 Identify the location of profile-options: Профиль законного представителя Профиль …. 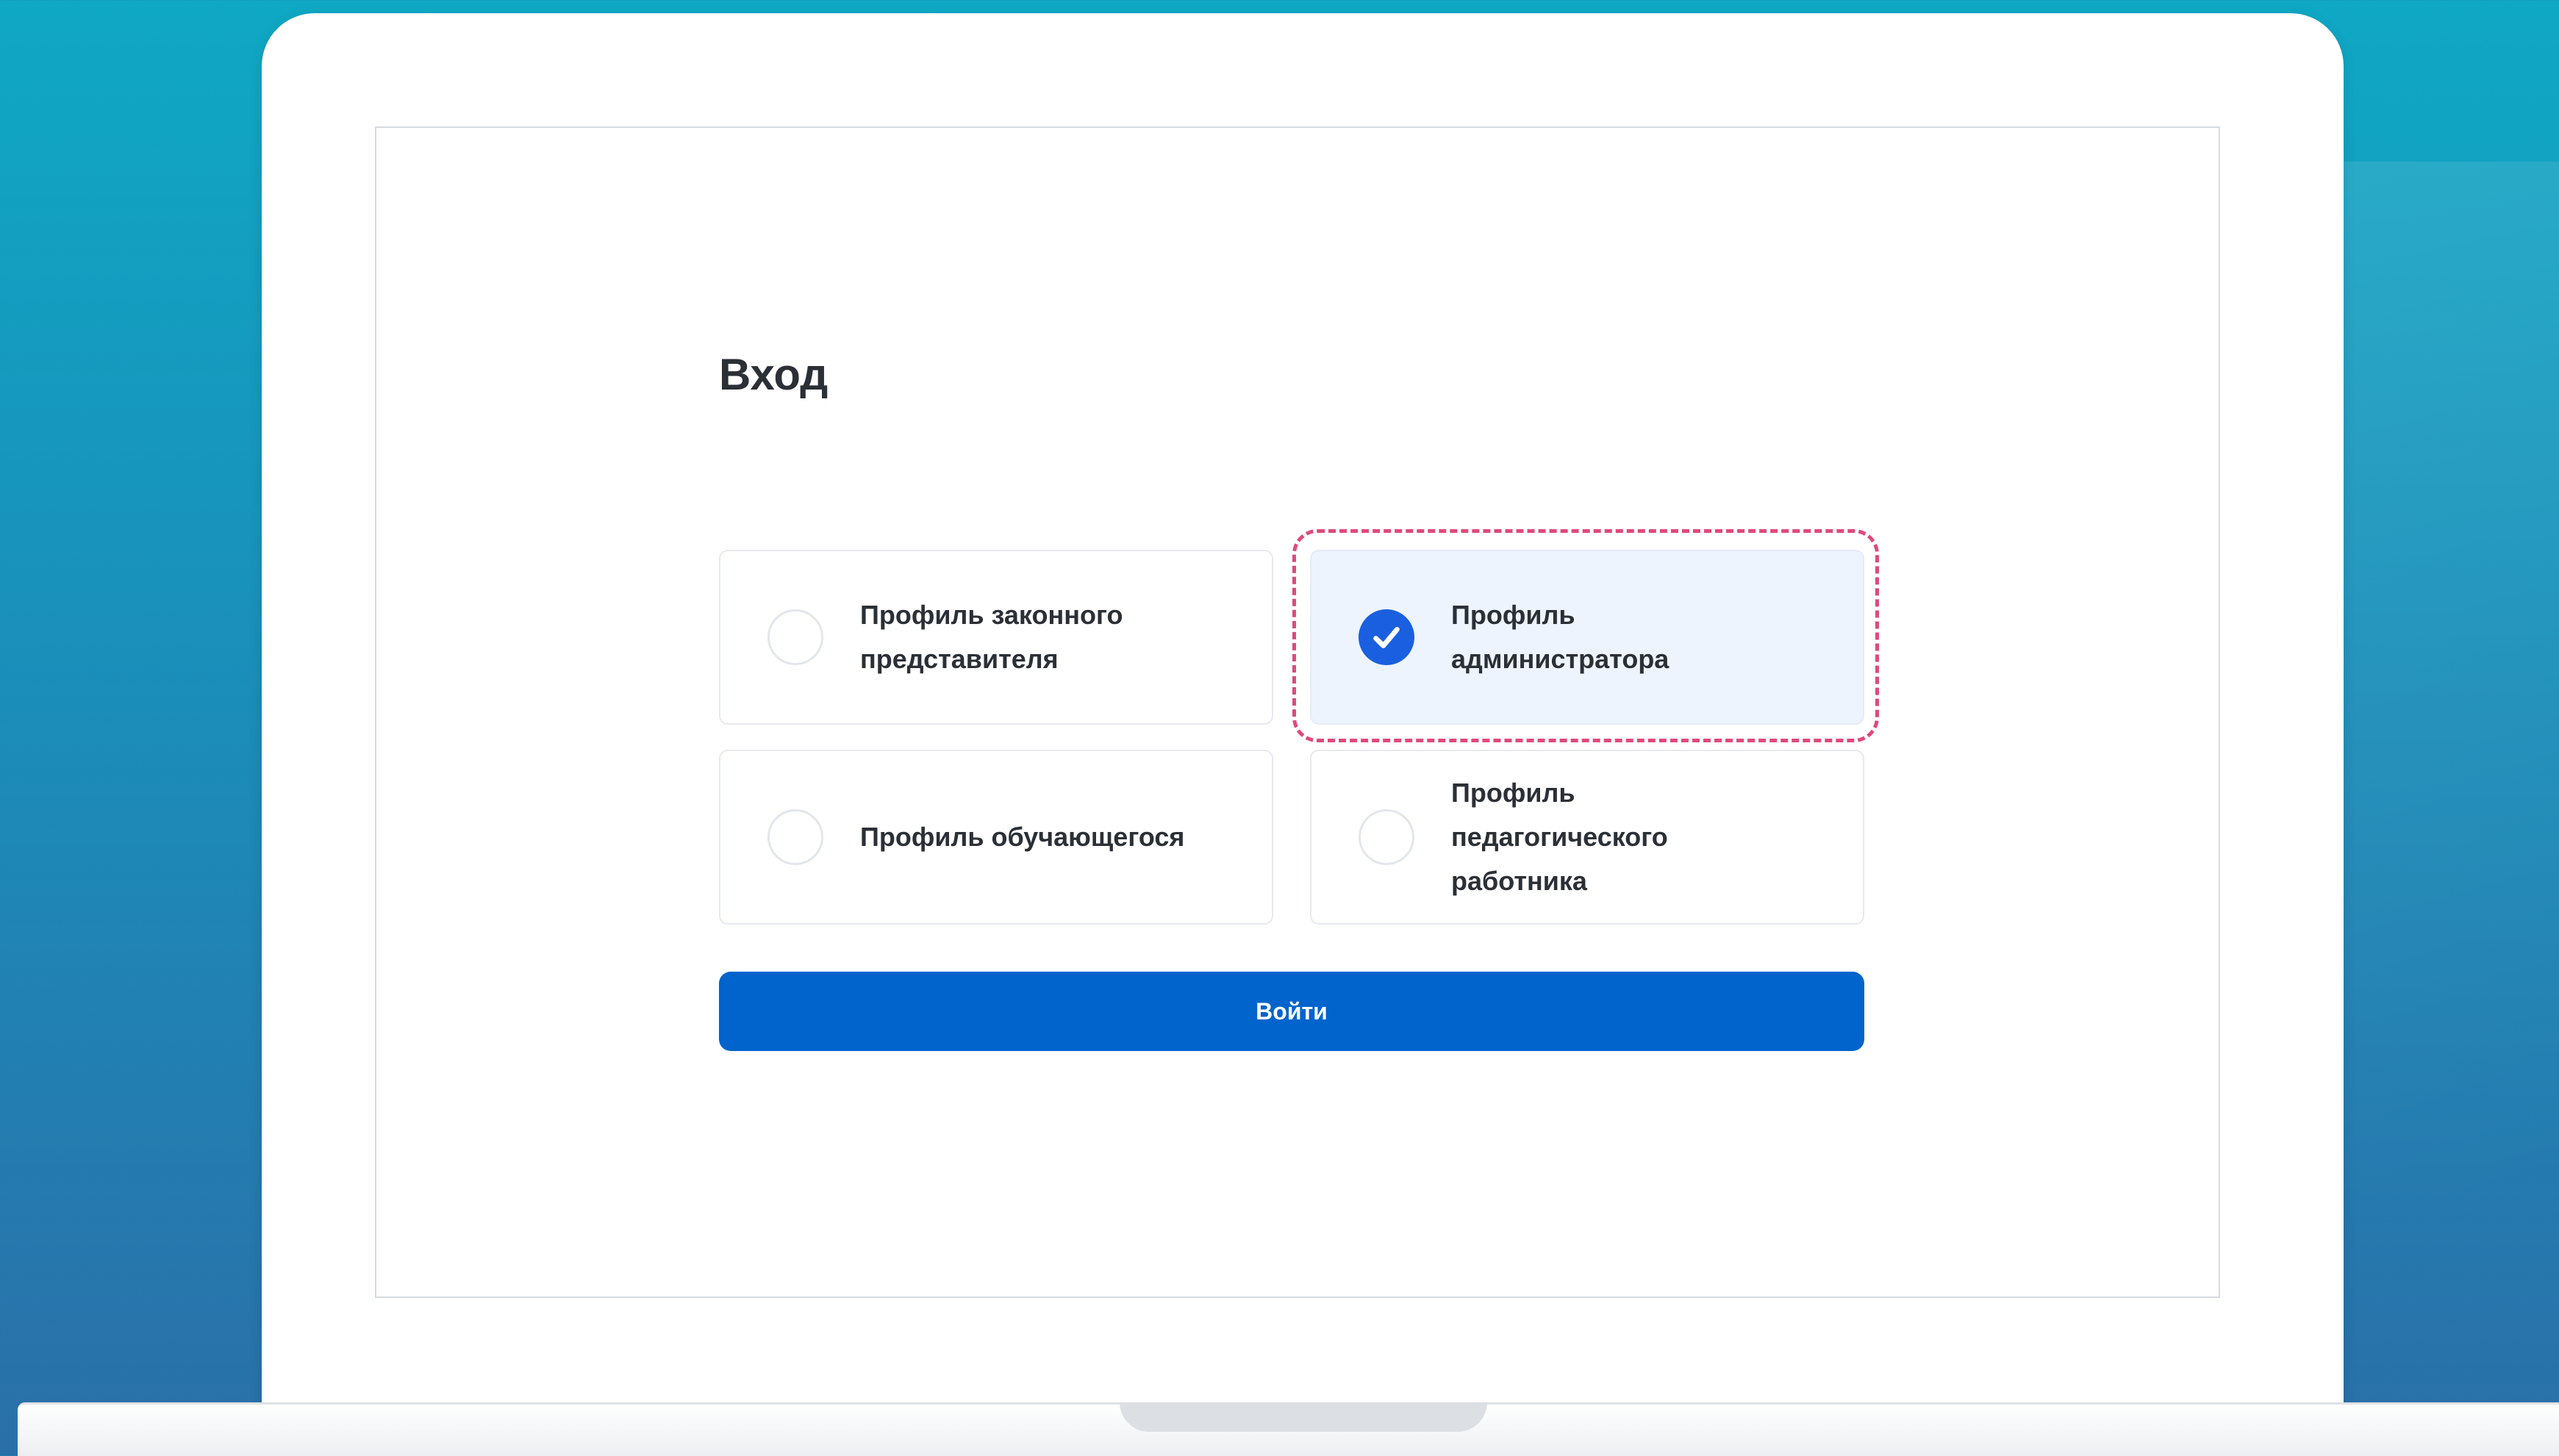
(1299, 727).